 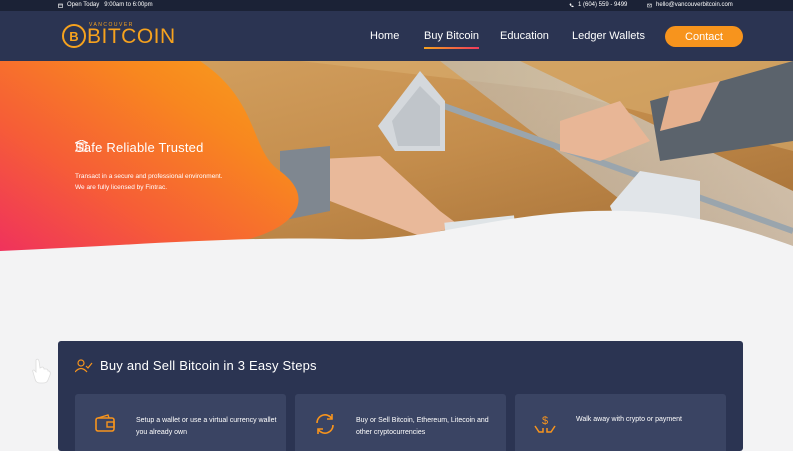 I want to click on coin-symbol: B, so click(x=74, y=36).